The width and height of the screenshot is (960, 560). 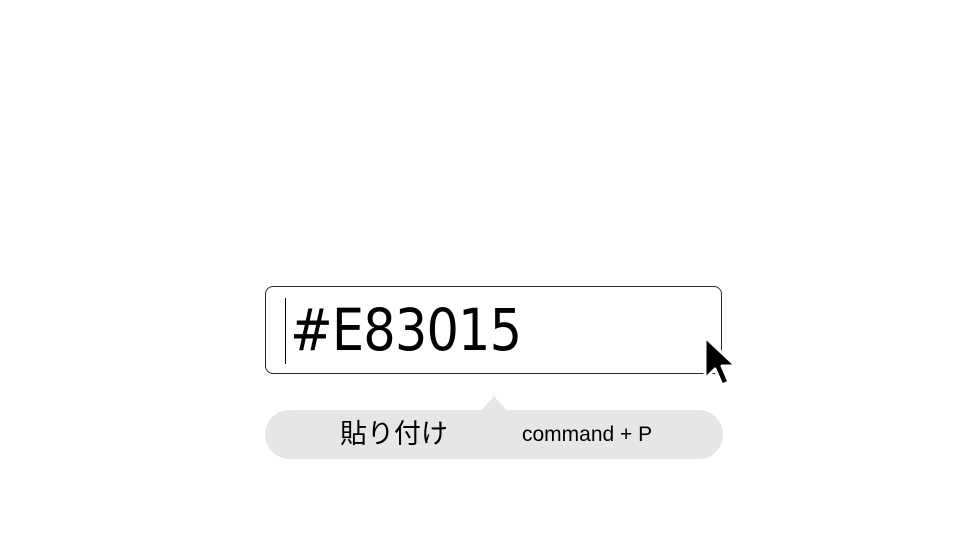 I want to click on color-code-input: #E83015, so click(x=493, y=330).